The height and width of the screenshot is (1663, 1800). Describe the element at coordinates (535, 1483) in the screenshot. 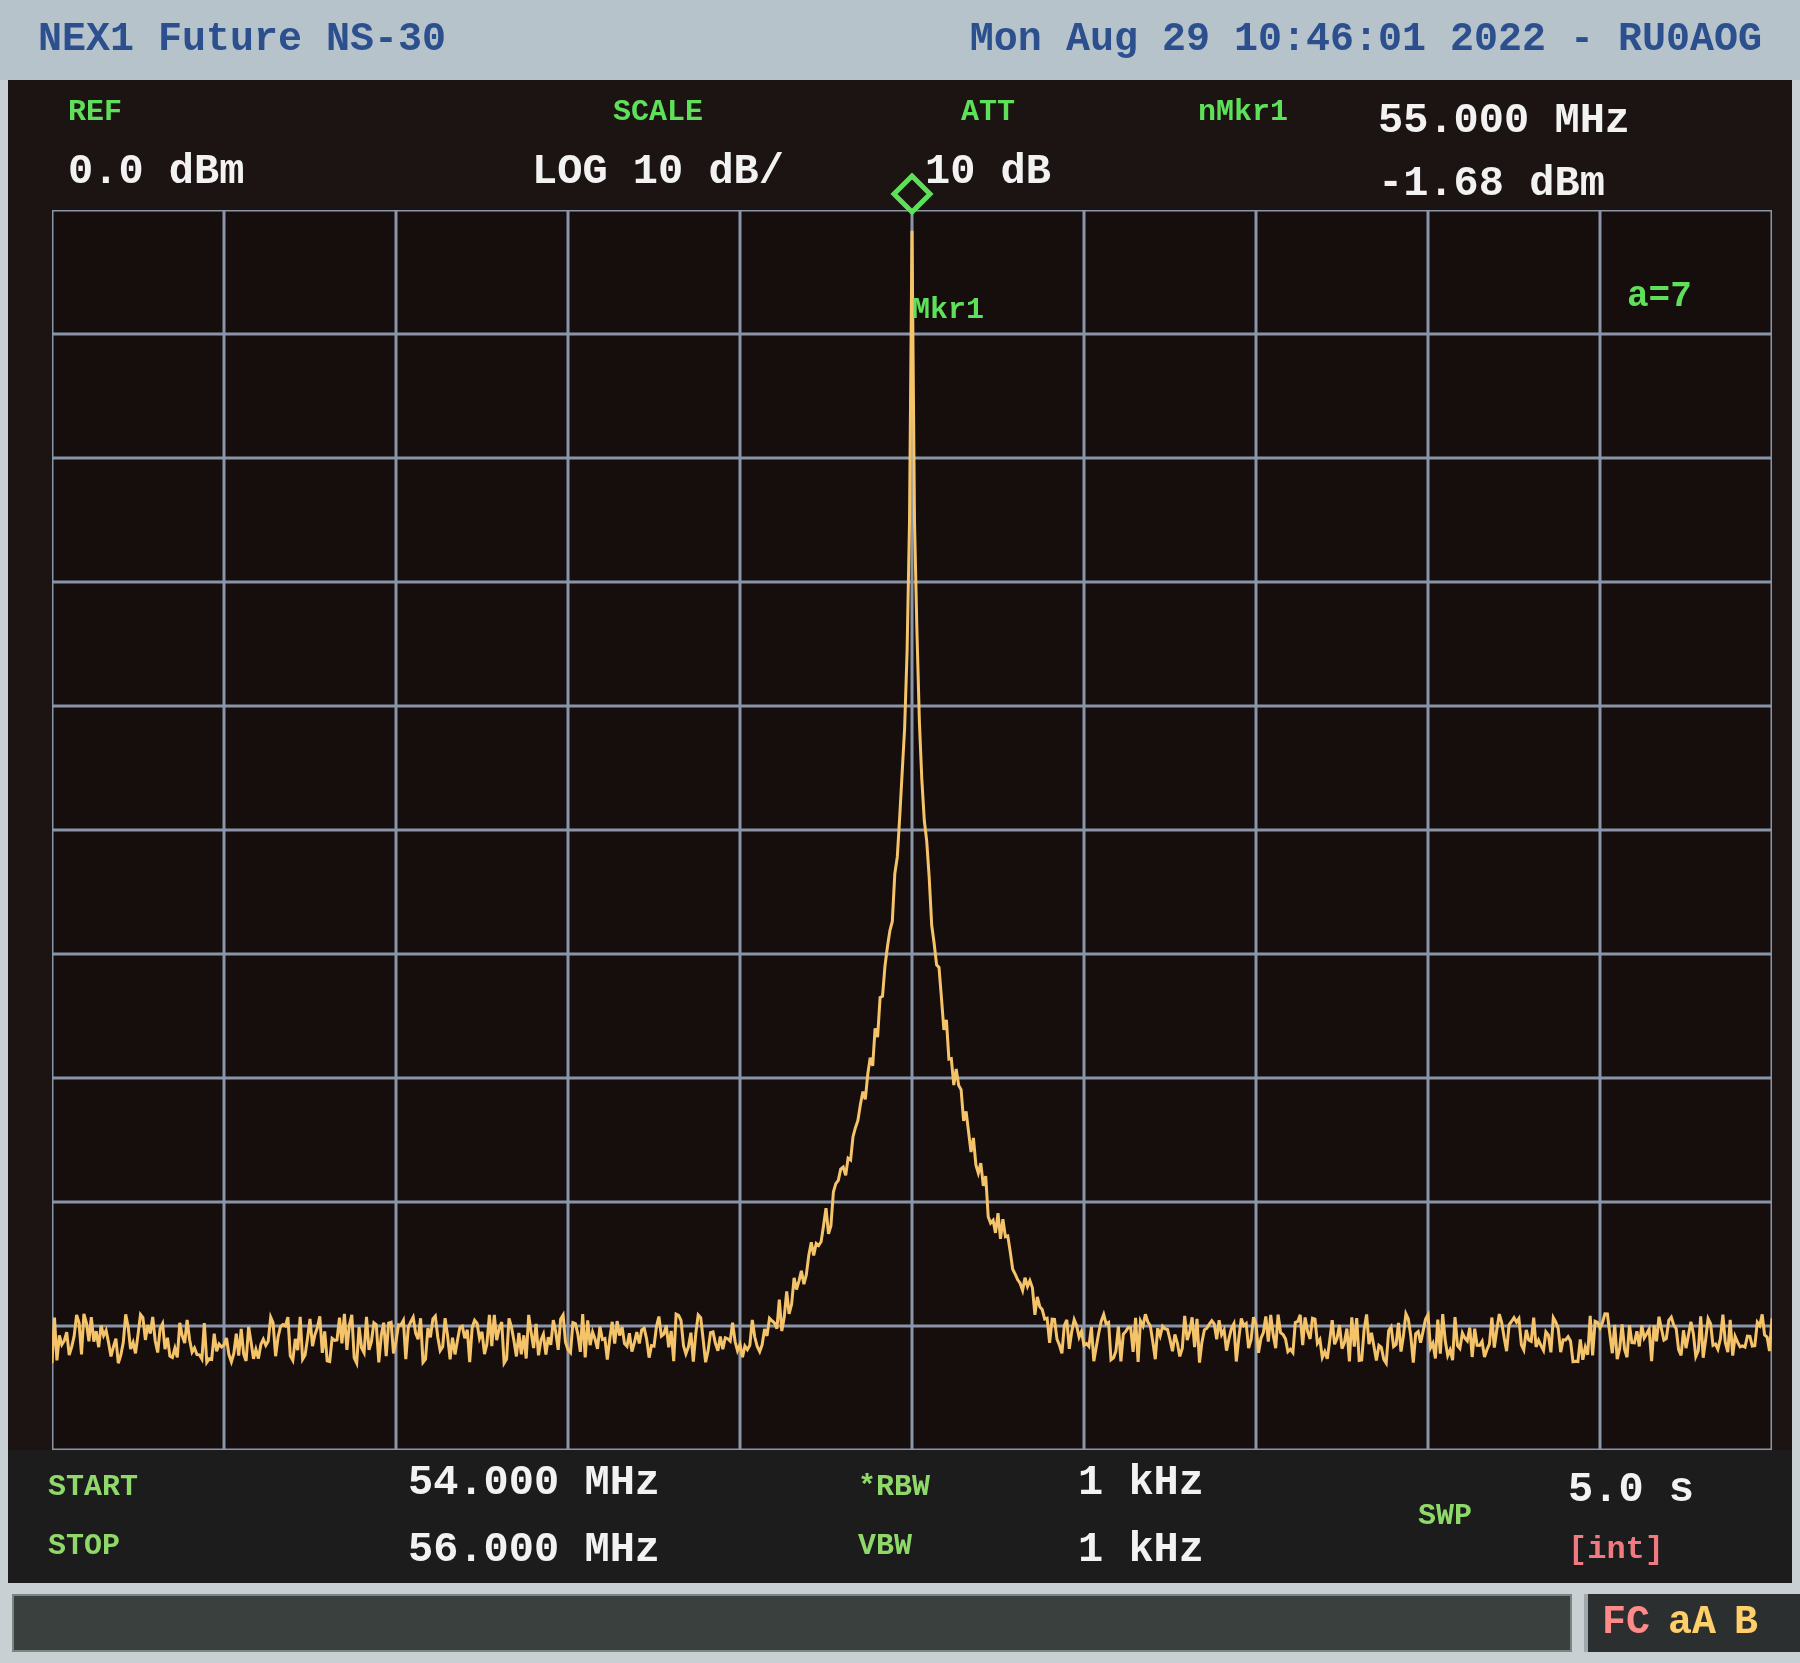

I see `footer-value: 54.000 MHz` at that location.